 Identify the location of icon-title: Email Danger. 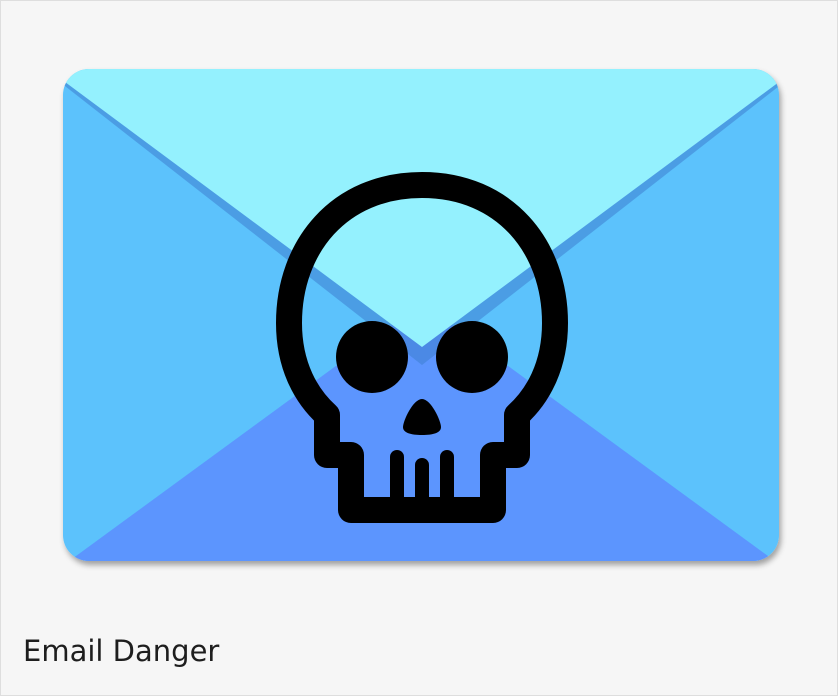
(121, 651).